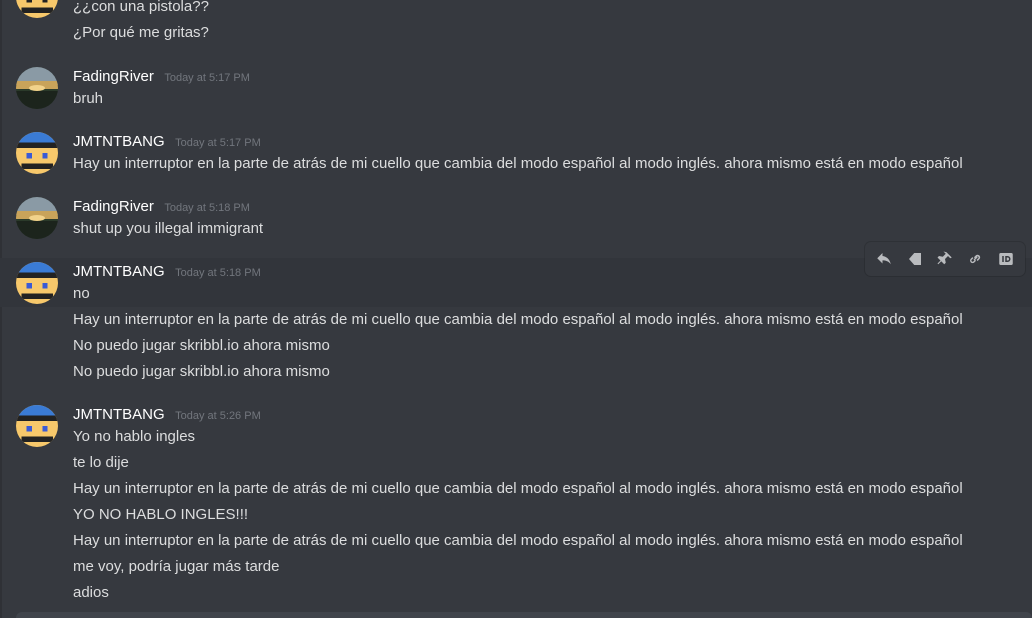 The width and height of the screenshot is (1032, 618). What do you see at coordinates (884, 259) in the screenshot?
I see `reply-icon` at bounding box center [884, 259].